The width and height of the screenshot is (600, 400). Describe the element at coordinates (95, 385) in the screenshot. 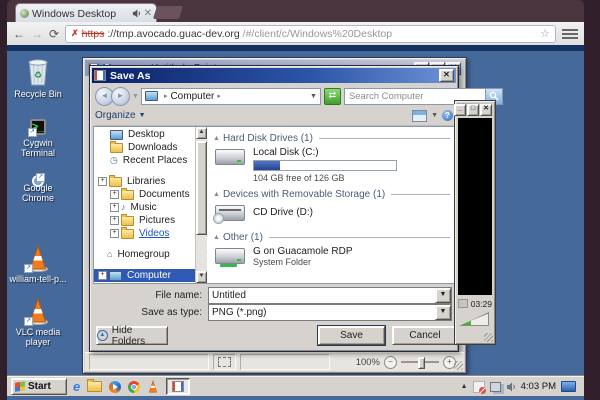

I see `explorer-folder-icon` at that location.